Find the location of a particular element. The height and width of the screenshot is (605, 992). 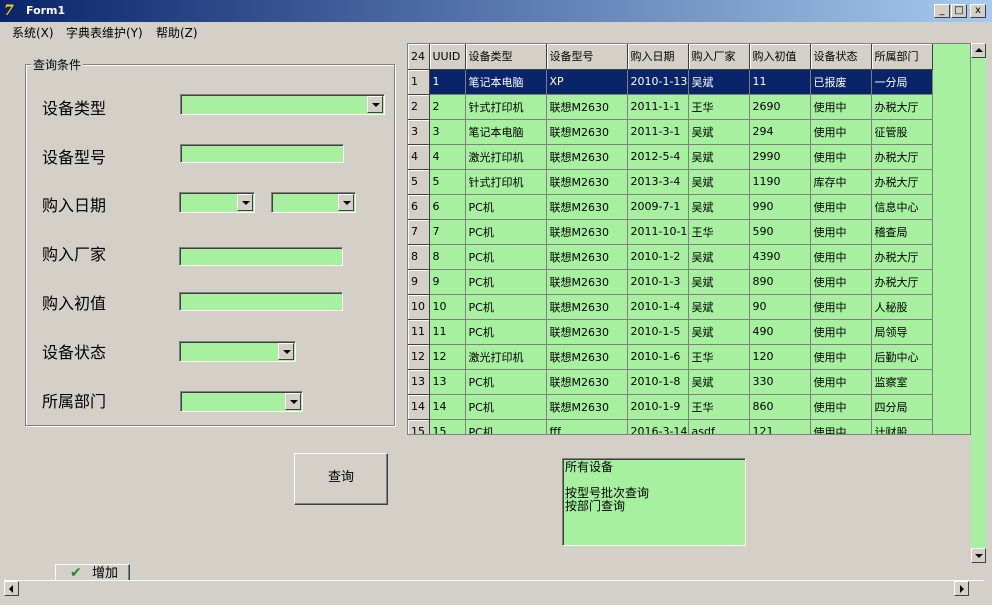

delphi-icon: 7 is located at coordinates (13, 11).